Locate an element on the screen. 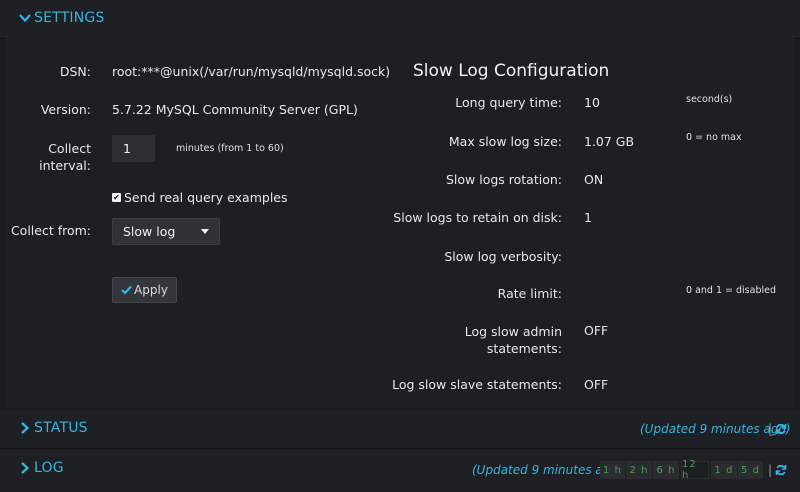 Image resolution: width=800 pixels, height=492 pixels. status-toggle: STATUS is located at coordinates (53, 428).